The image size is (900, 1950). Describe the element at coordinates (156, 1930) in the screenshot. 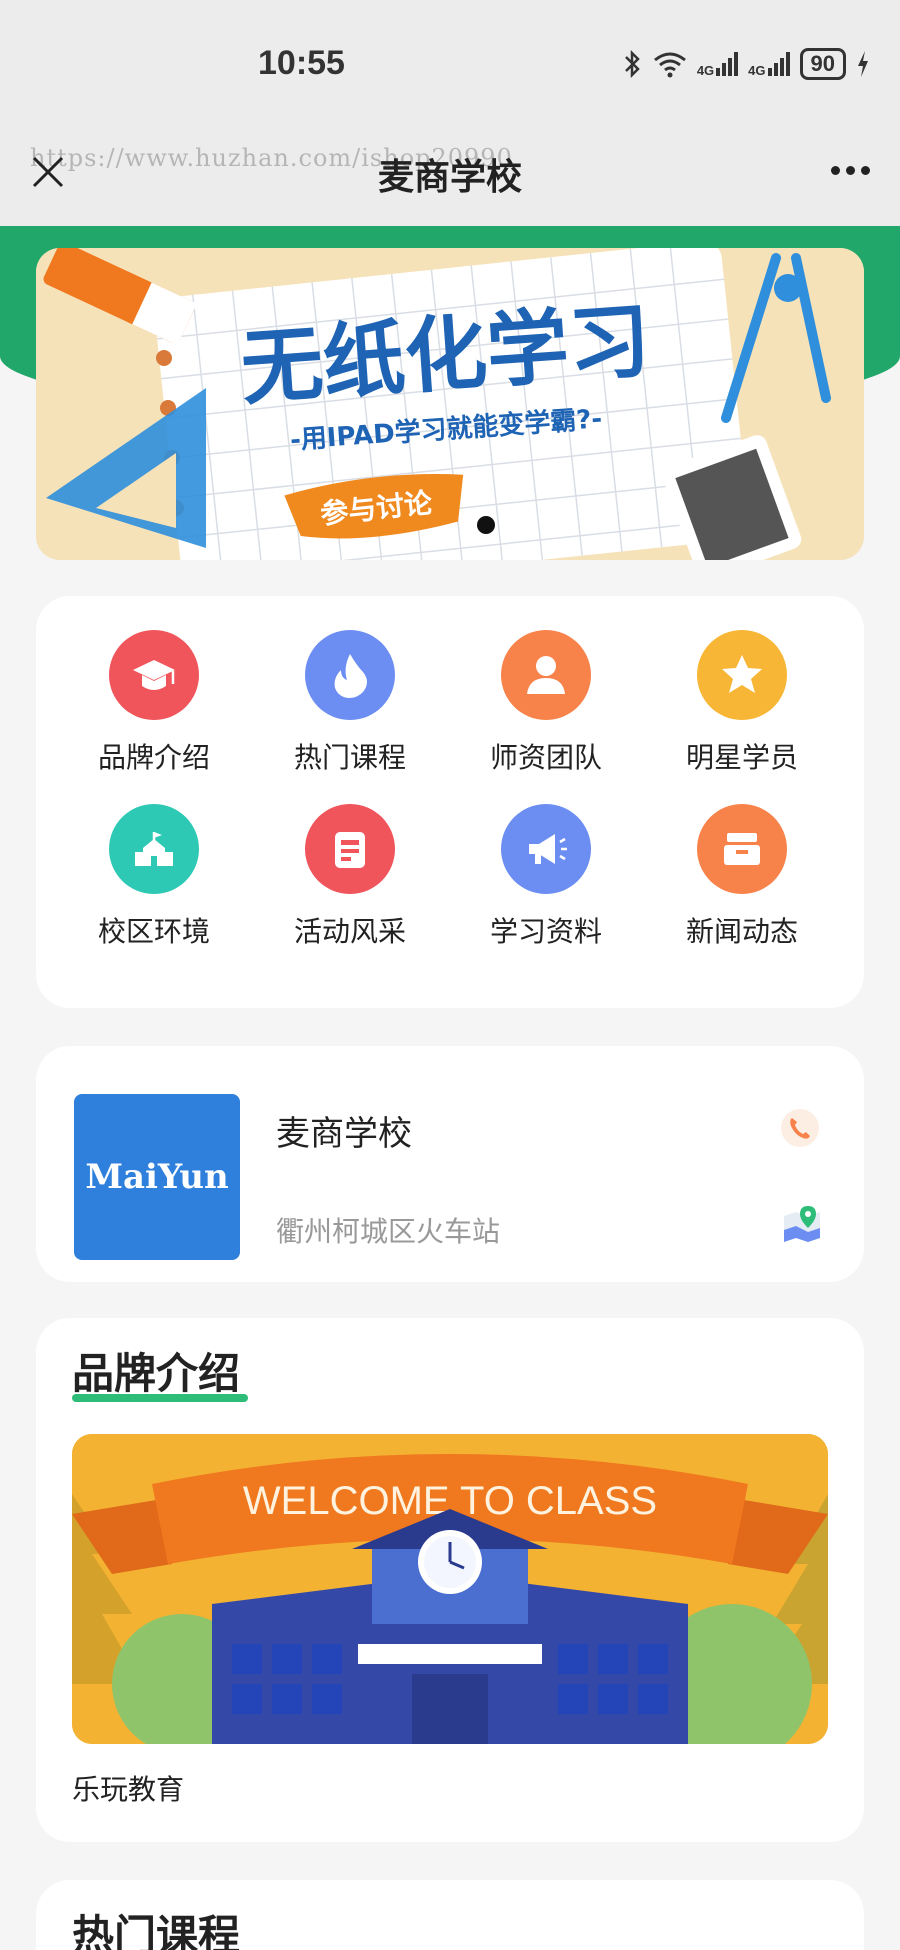

I see `section-title: 热门课程` at that location.